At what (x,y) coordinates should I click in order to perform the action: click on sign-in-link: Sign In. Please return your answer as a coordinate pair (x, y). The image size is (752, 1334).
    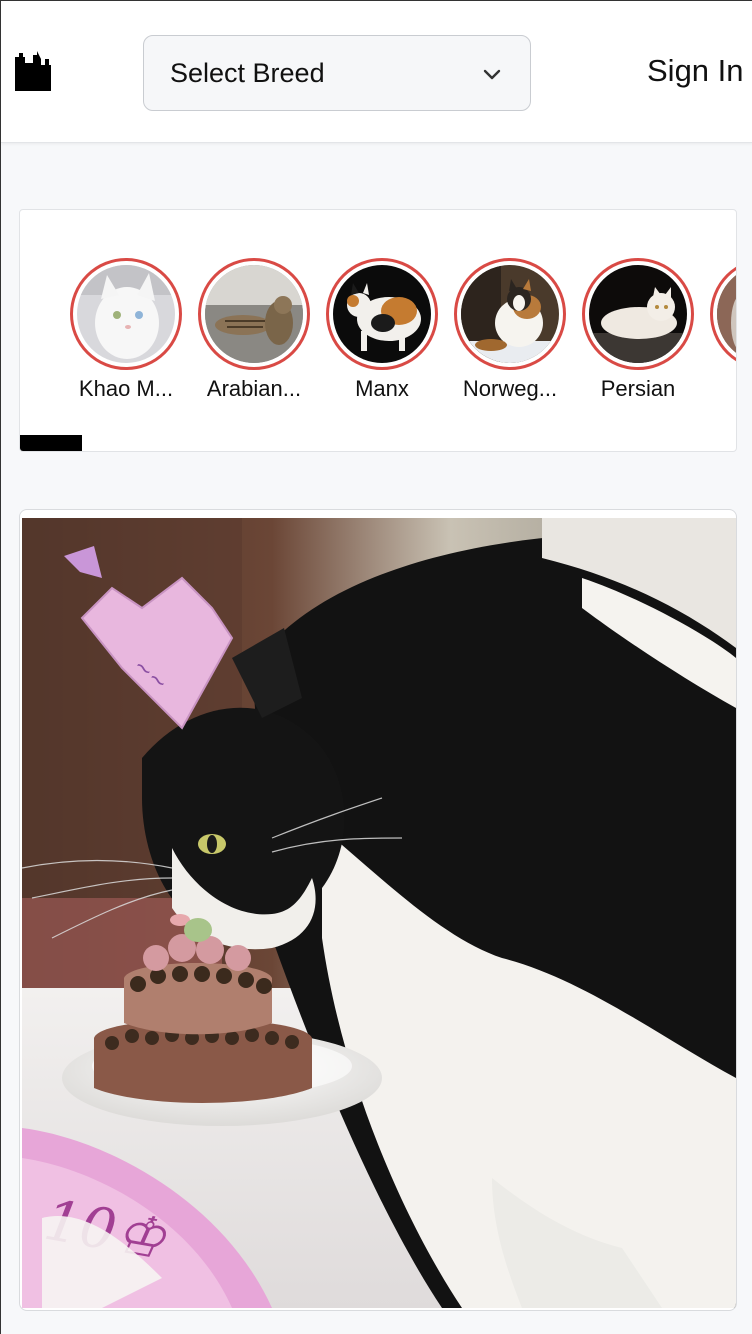
    Looking at the image, I should click on (695, 71).